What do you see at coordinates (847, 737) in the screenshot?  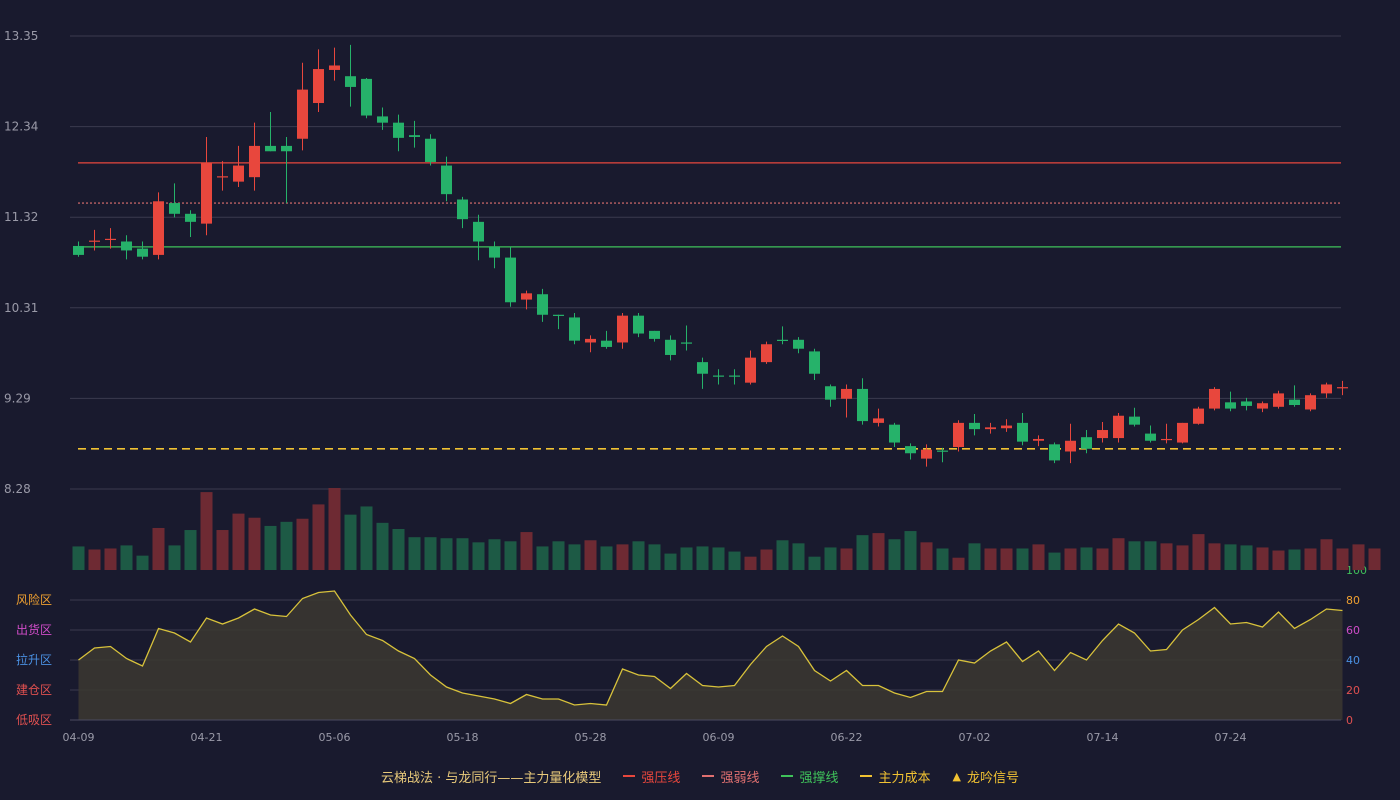 I see `x-tick-label: 06-22` at bounding box center [847, 737].